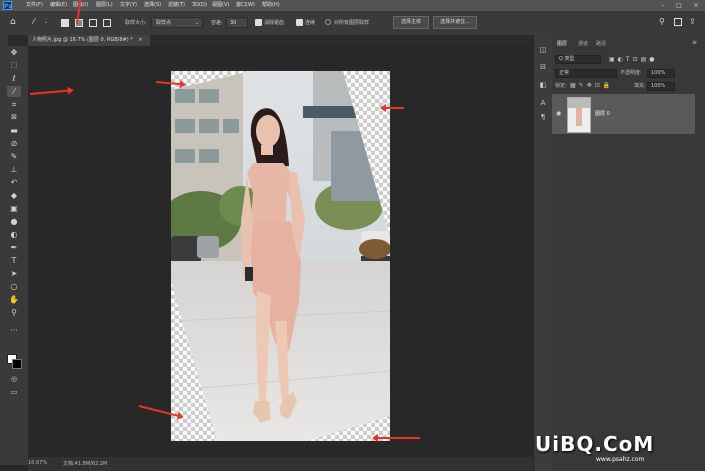  I want to click on contiguous-checkbox, so click(299, 22).